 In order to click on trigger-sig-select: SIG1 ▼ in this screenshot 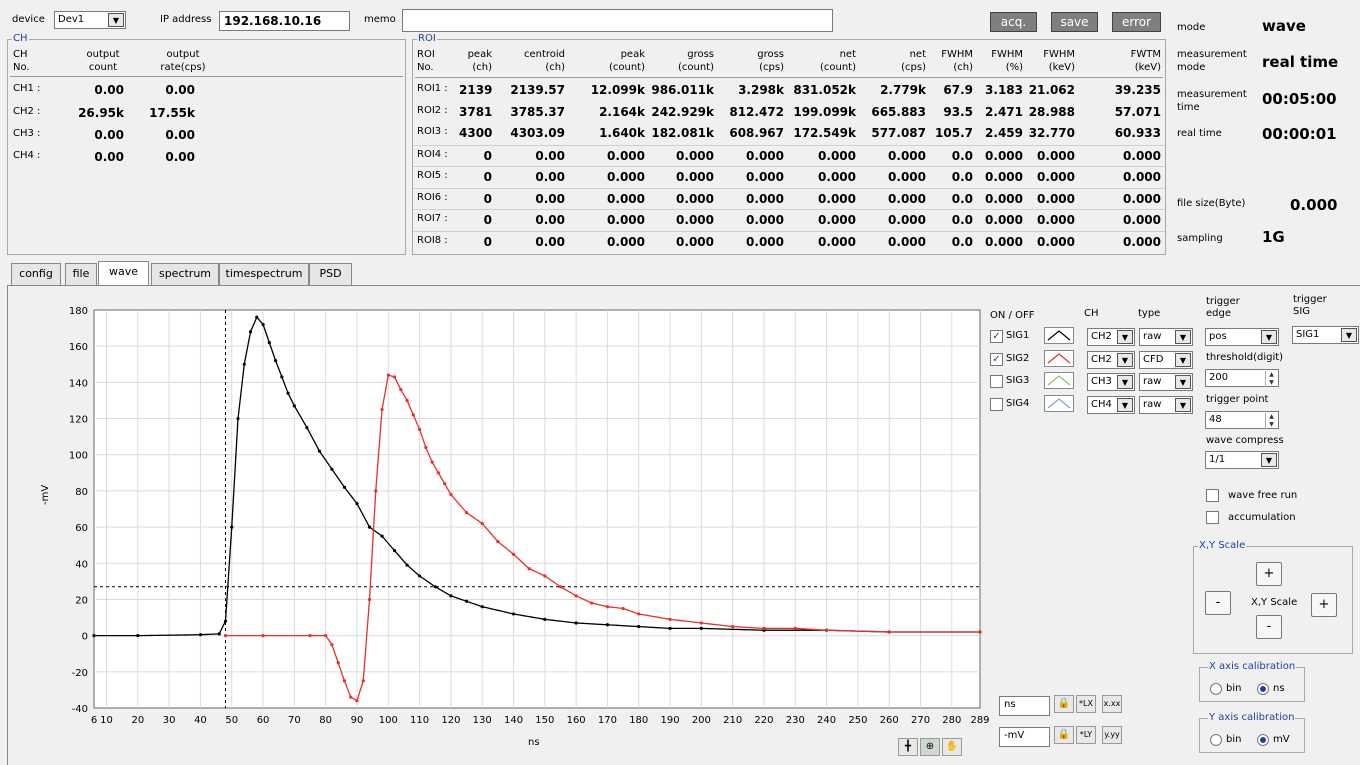, I will do `click(1325, 335)`.